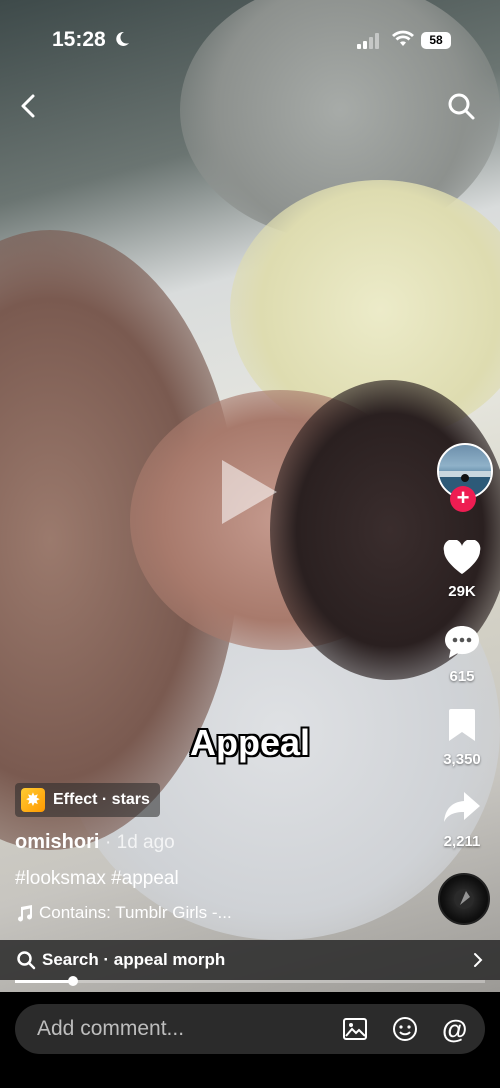 The width and height of the screenshot is (500, 1088). I want to click on status-time: 15:28, so click(79, 39).